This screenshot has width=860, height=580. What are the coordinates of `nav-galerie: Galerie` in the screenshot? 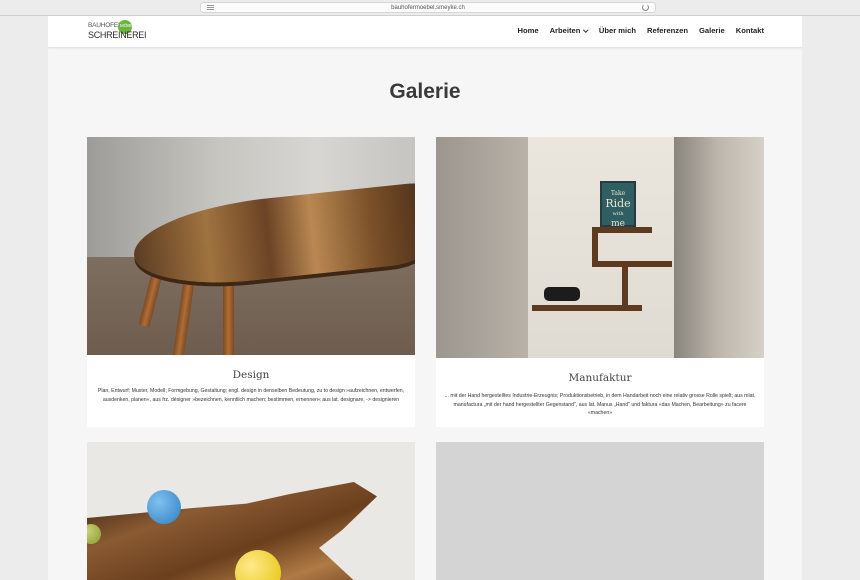 It's located at (712, 30).